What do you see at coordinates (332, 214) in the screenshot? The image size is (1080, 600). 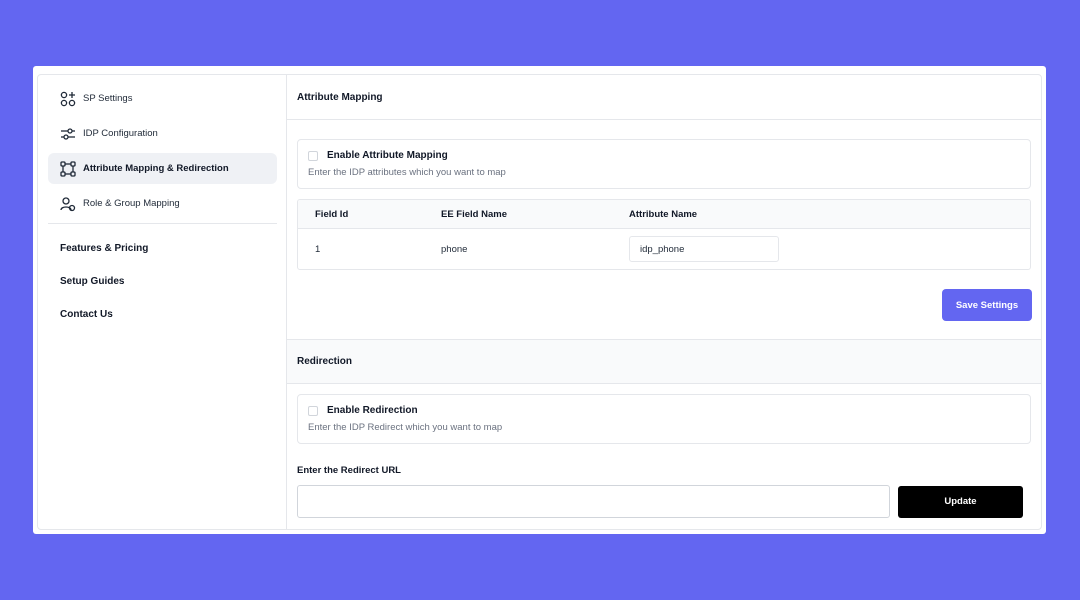 I see `column-header-field-id: Field Id` at bounding box center [332, 214].